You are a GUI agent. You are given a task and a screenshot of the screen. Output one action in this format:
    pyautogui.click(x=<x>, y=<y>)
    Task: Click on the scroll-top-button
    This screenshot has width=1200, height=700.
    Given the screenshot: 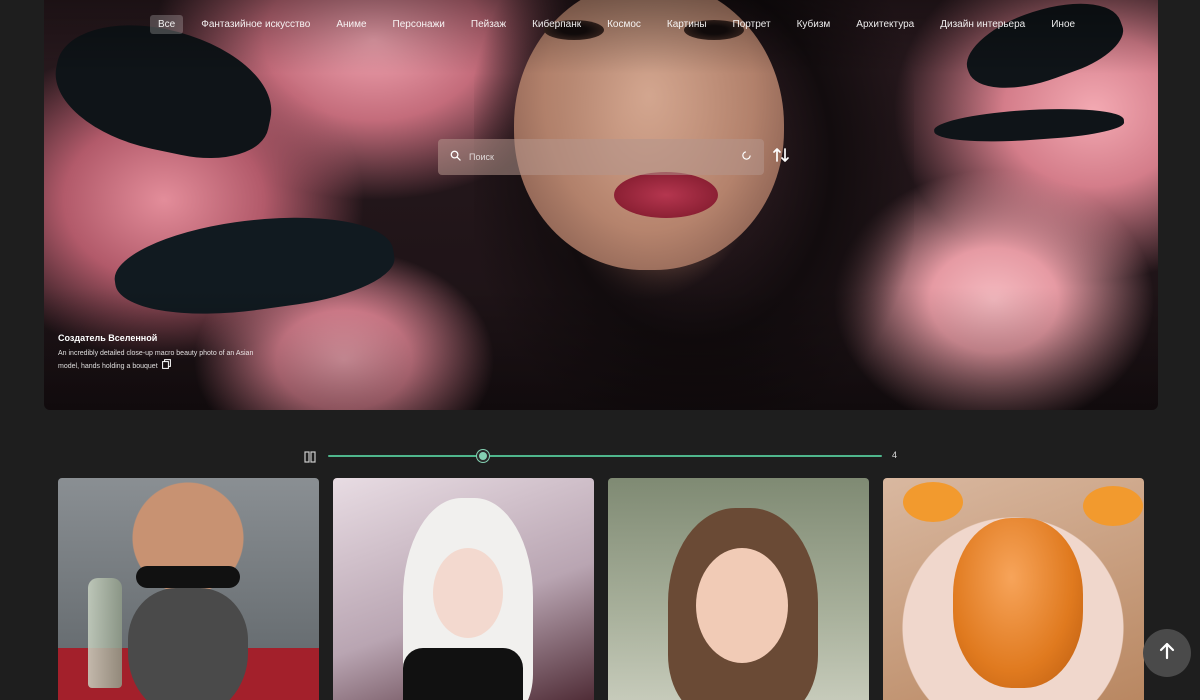 What is the action you would take?
    pyautogui.click(x=1167, y=653)
    